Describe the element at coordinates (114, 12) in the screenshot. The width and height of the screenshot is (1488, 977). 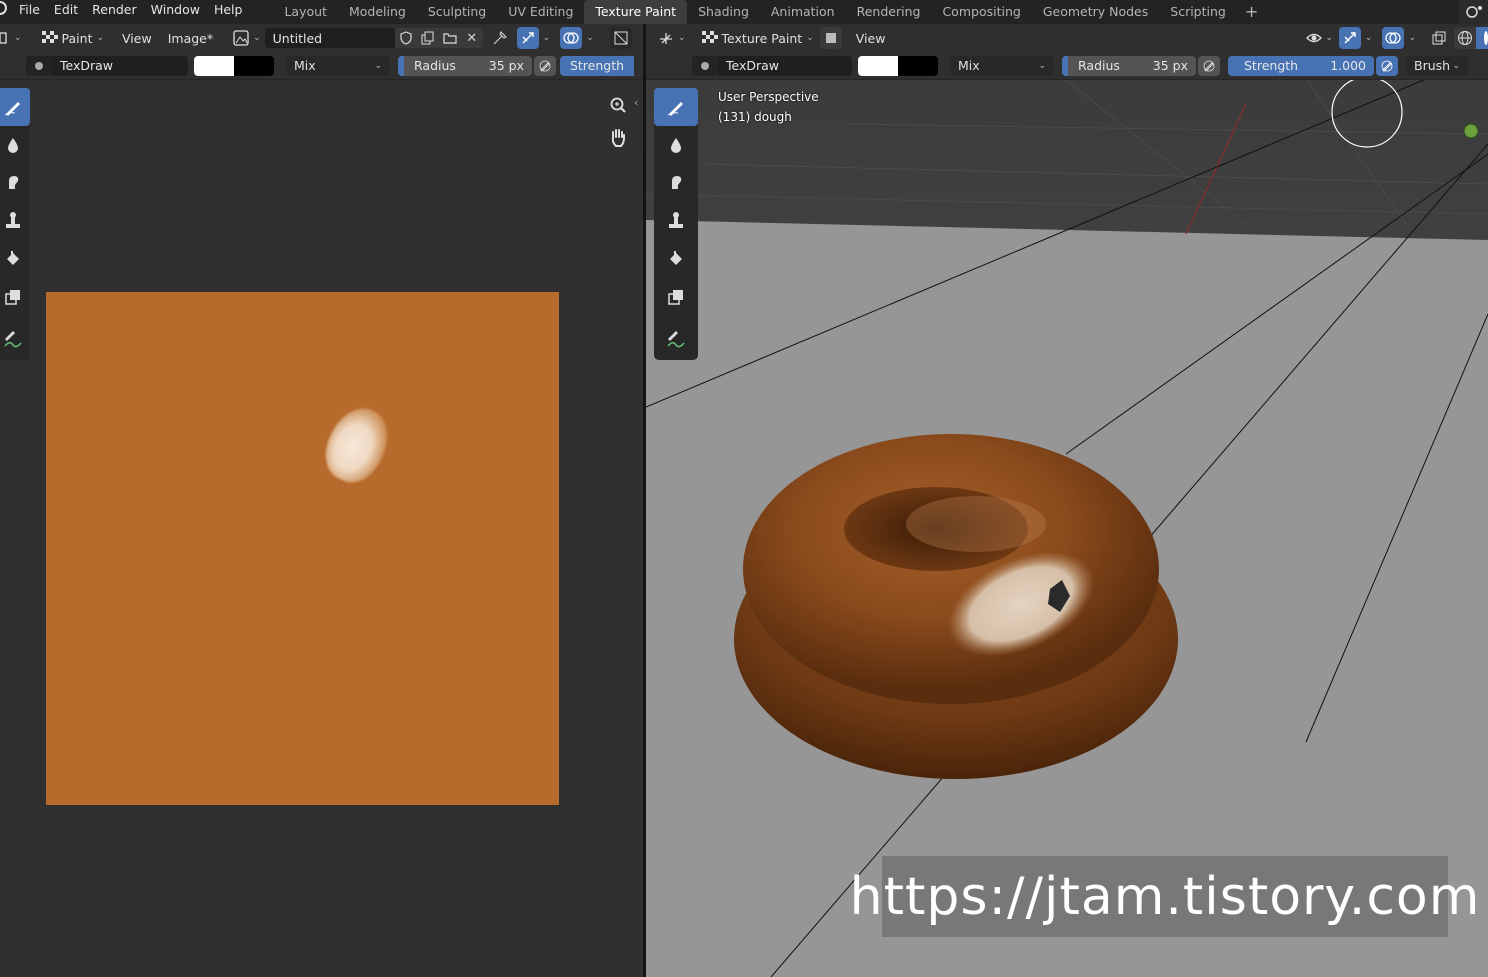
I see `menu-render: Render` at that location.